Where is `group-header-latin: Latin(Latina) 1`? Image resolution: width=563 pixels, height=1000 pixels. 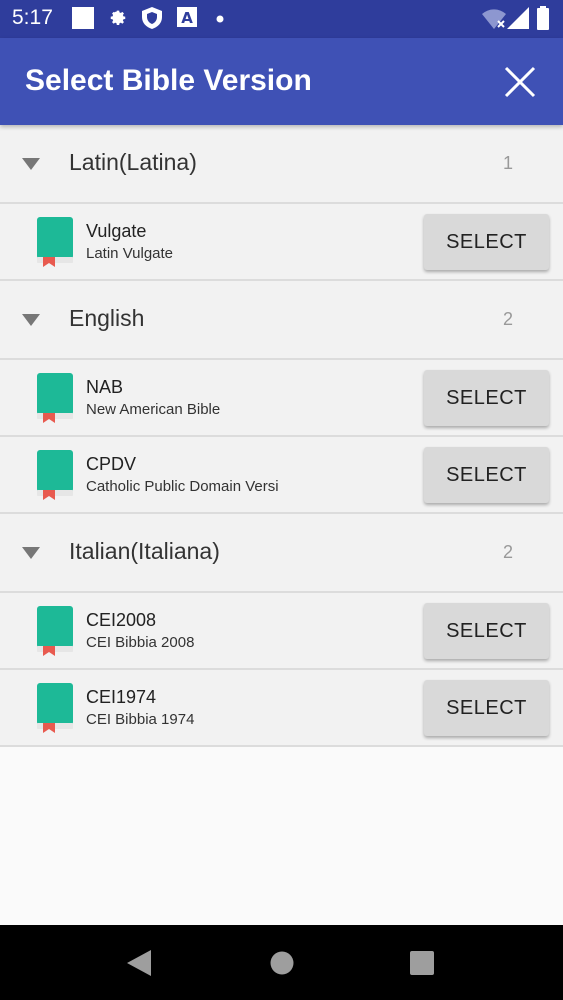
group-header-latin: Latin(Latina) 1 is located at coordinates (281, 164).